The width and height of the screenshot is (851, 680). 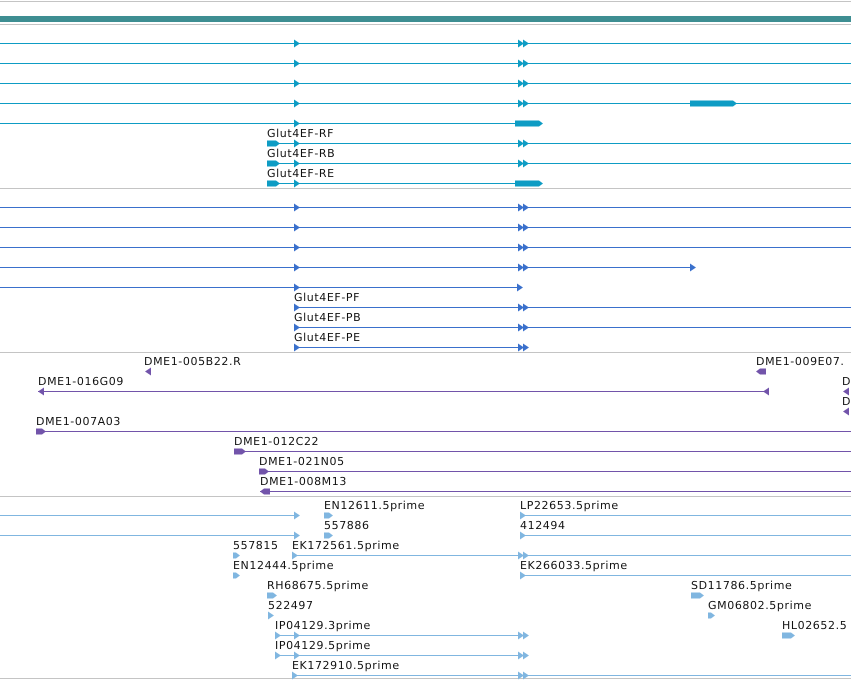 I want to click on feature-label: EK172561.5prime, so click(x=346, y=545).